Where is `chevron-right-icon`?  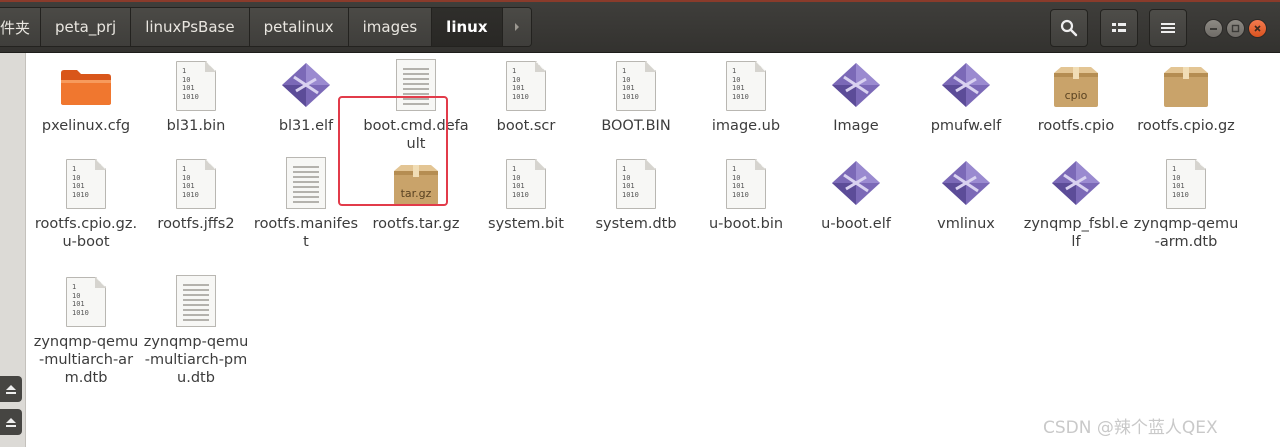
chevron-right-icon is located at coordinates (516, 27).